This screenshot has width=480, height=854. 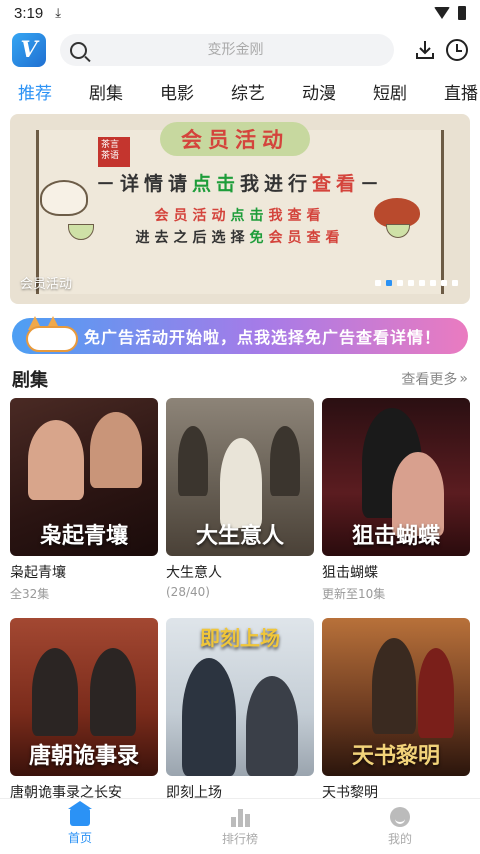 I want to click on banner-title-box: 会员活动, so click(x=235, y=139).